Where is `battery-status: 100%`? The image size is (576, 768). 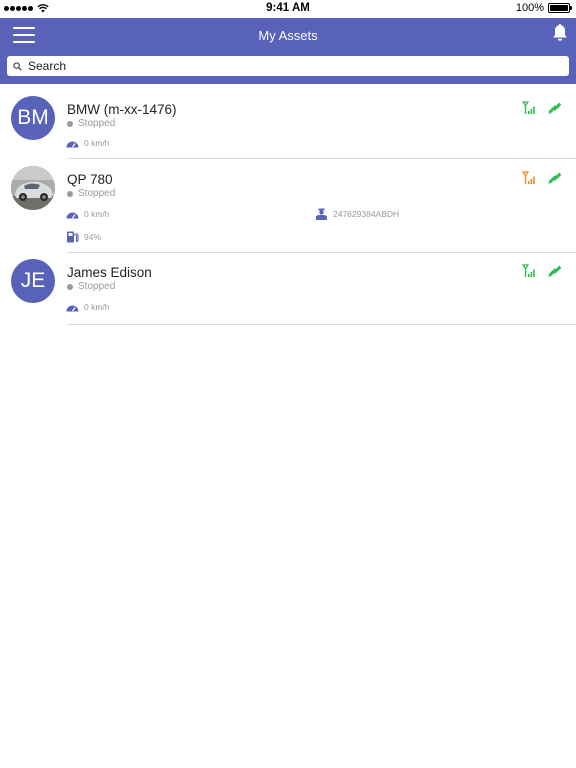 battery-status: 100% is located at coordinates (543, 8).